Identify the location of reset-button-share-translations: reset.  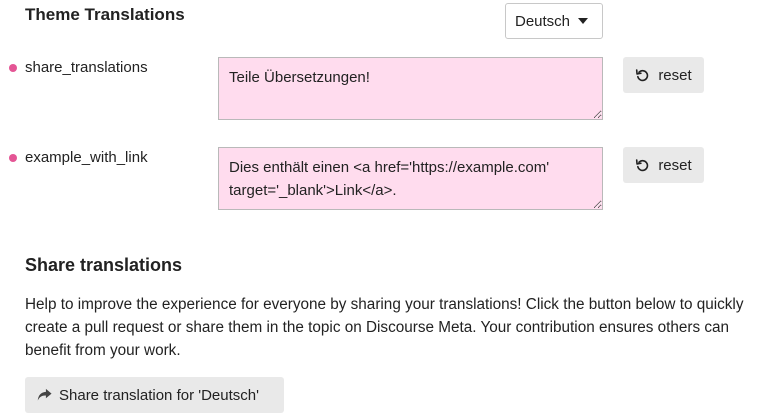
(663, 75).